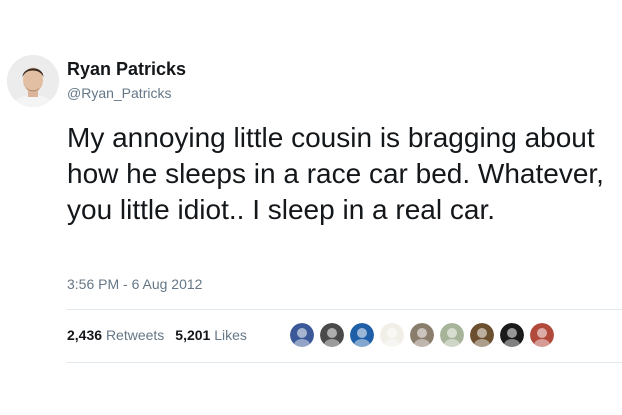 The height and width of the screenshot is (415, 622). Describe the element at coordinates (344, 309) in the screenshot. I see `divider-top` at that location.